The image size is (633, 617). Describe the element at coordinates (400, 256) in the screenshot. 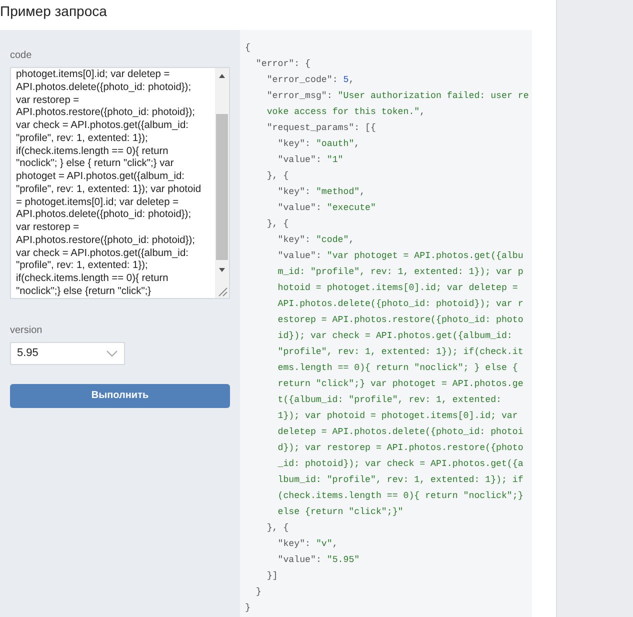

I see `code-line: "value": "var photoget = API.photos.get({albu` at that location.